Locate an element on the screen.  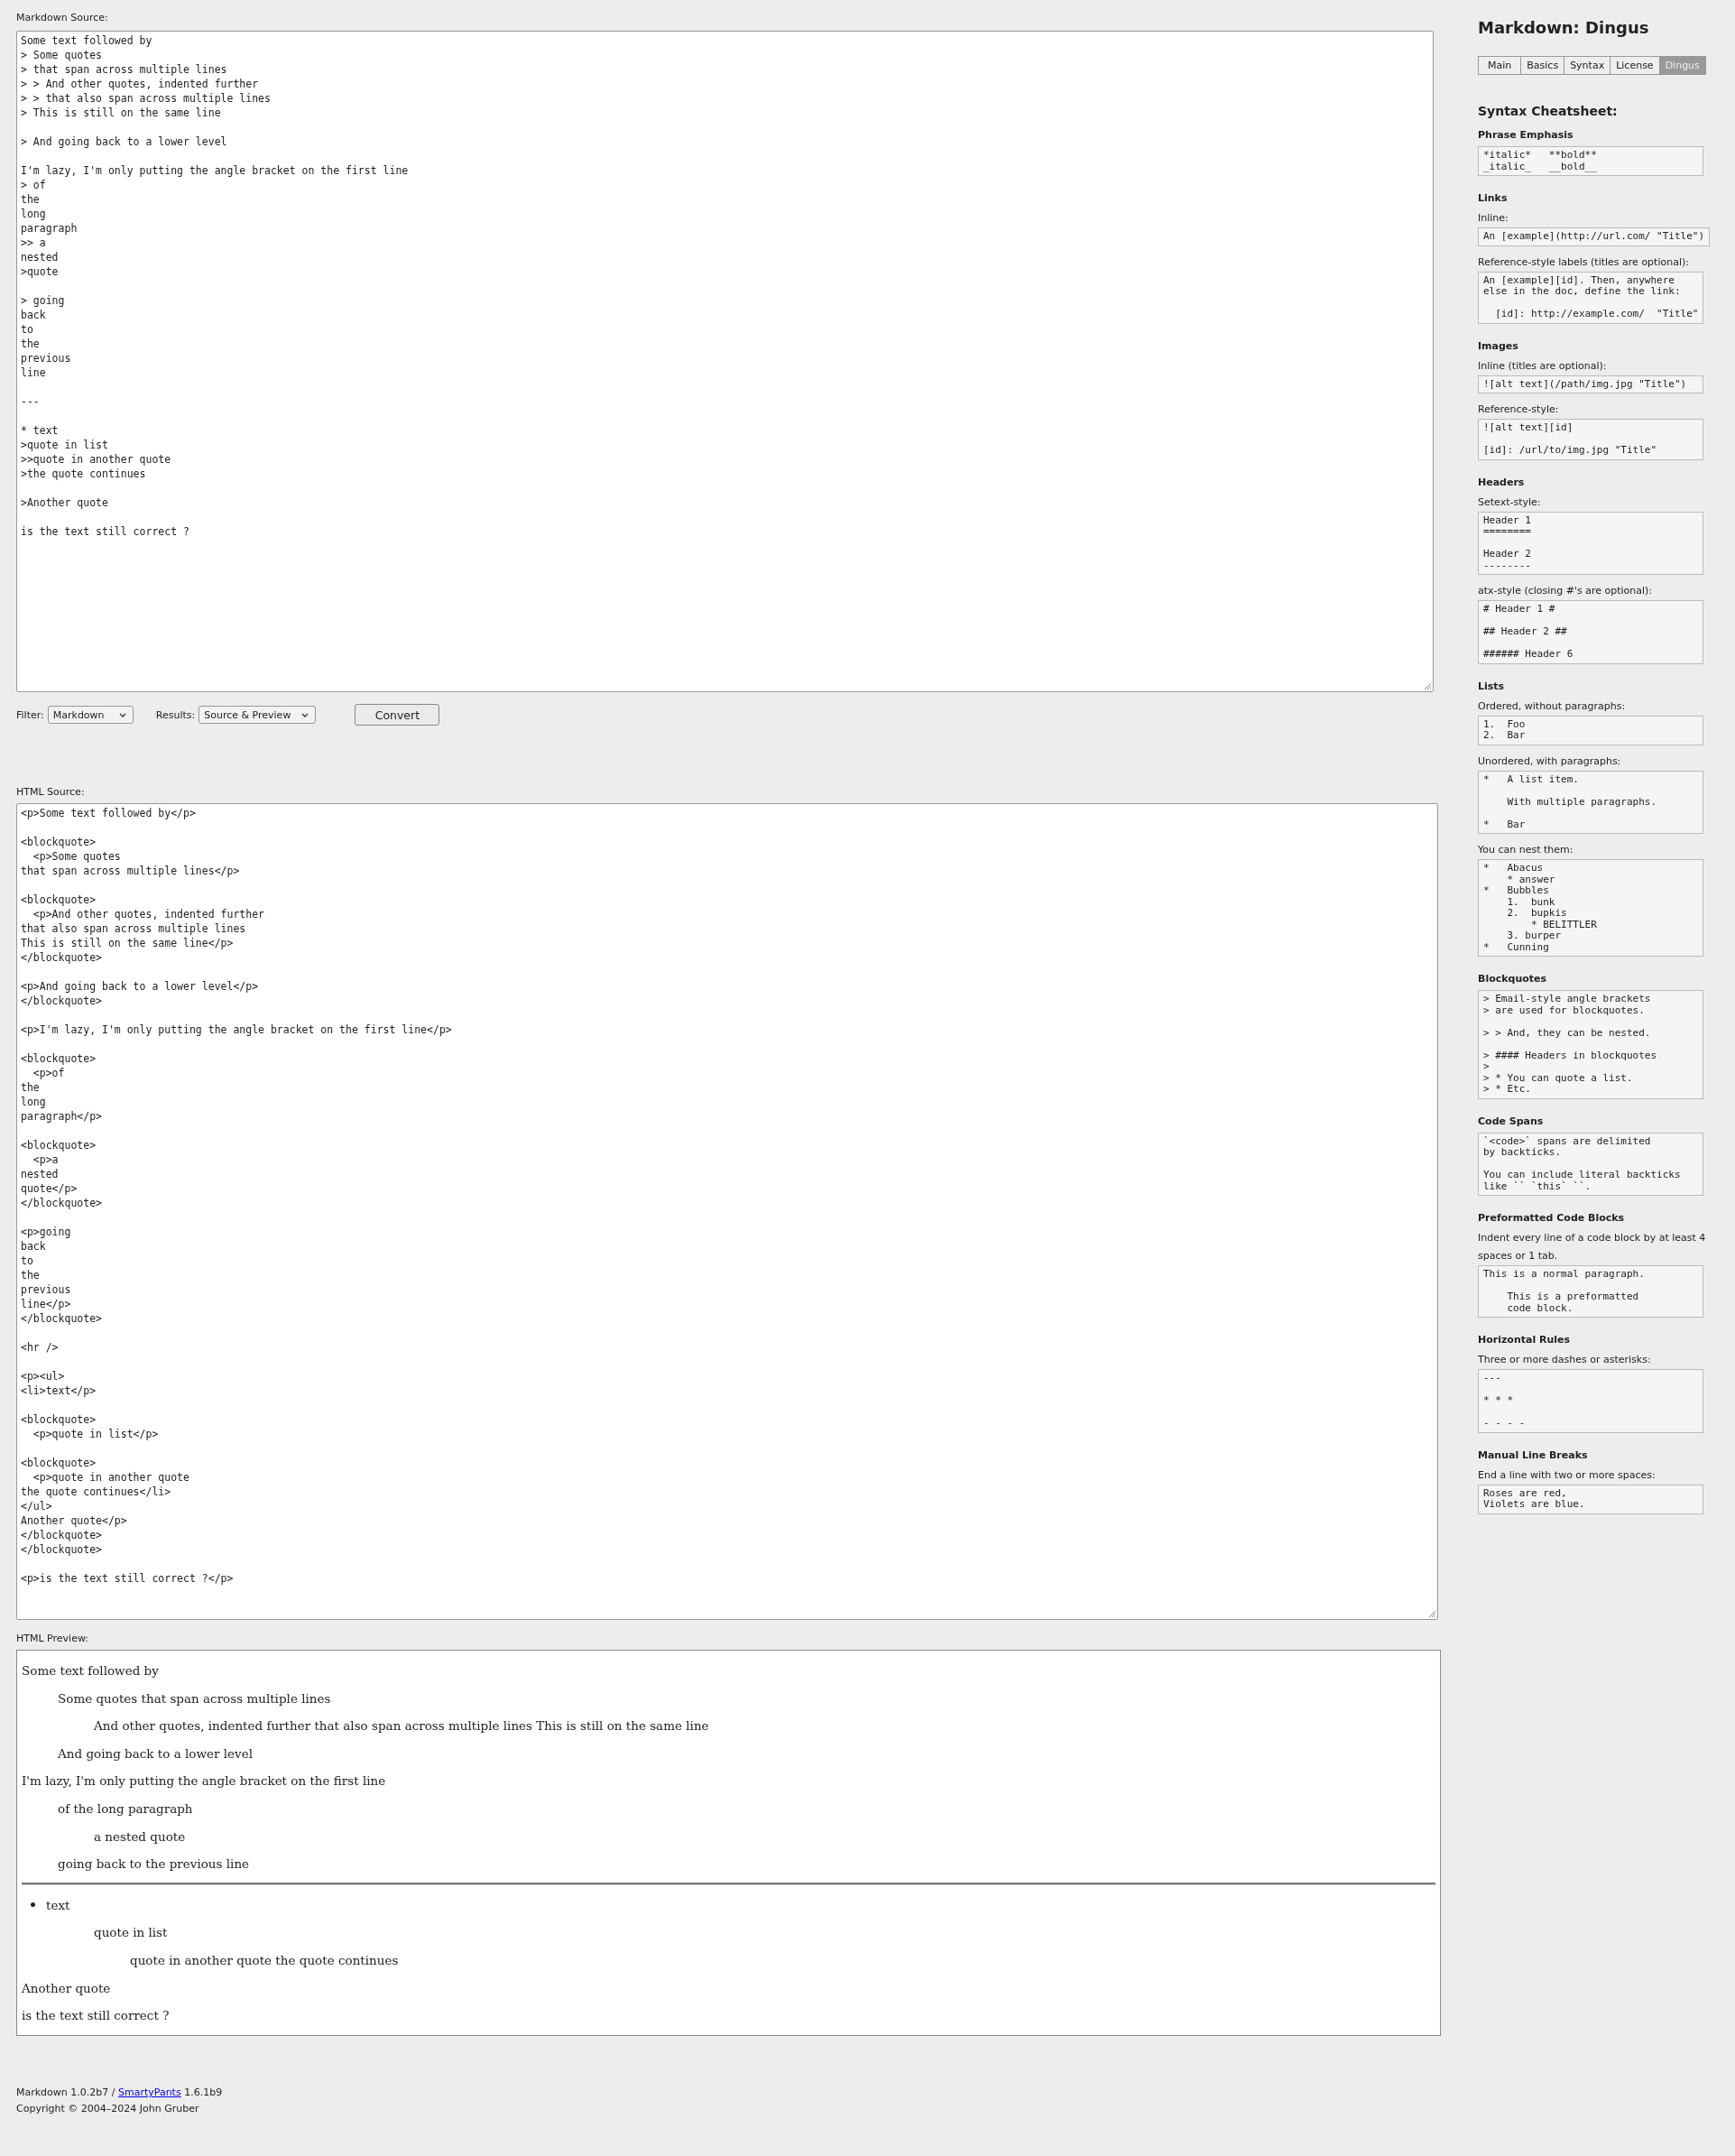
section-heading: Blockquotes is located at coordinates (1513, 979).